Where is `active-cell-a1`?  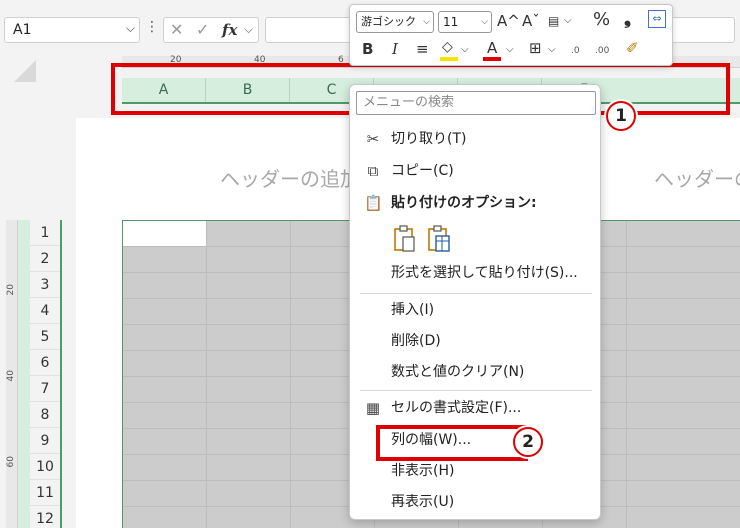 active-cell-a1 is located at coordinates (164, 234).